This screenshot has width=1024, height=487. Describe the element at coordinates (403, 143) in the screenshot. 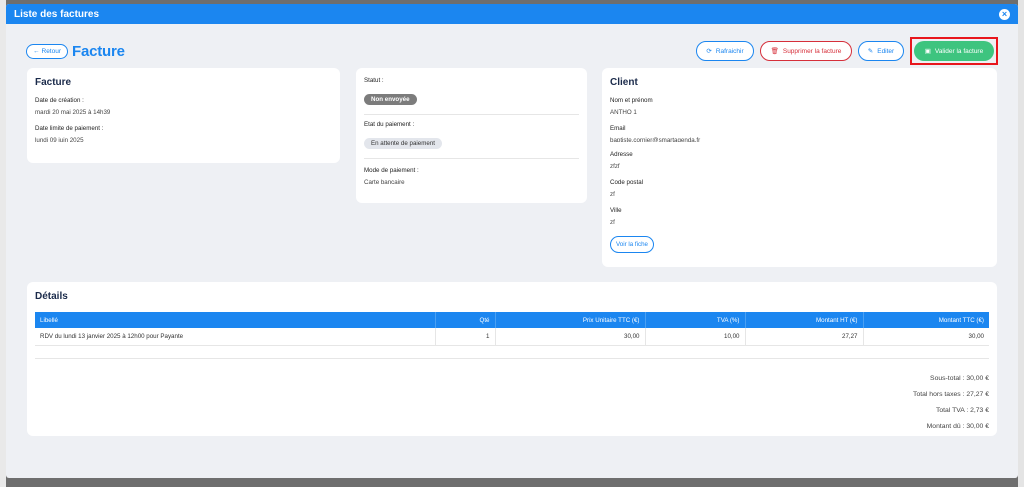

I see `payment-state-badge: En attente de paiement` at that location.